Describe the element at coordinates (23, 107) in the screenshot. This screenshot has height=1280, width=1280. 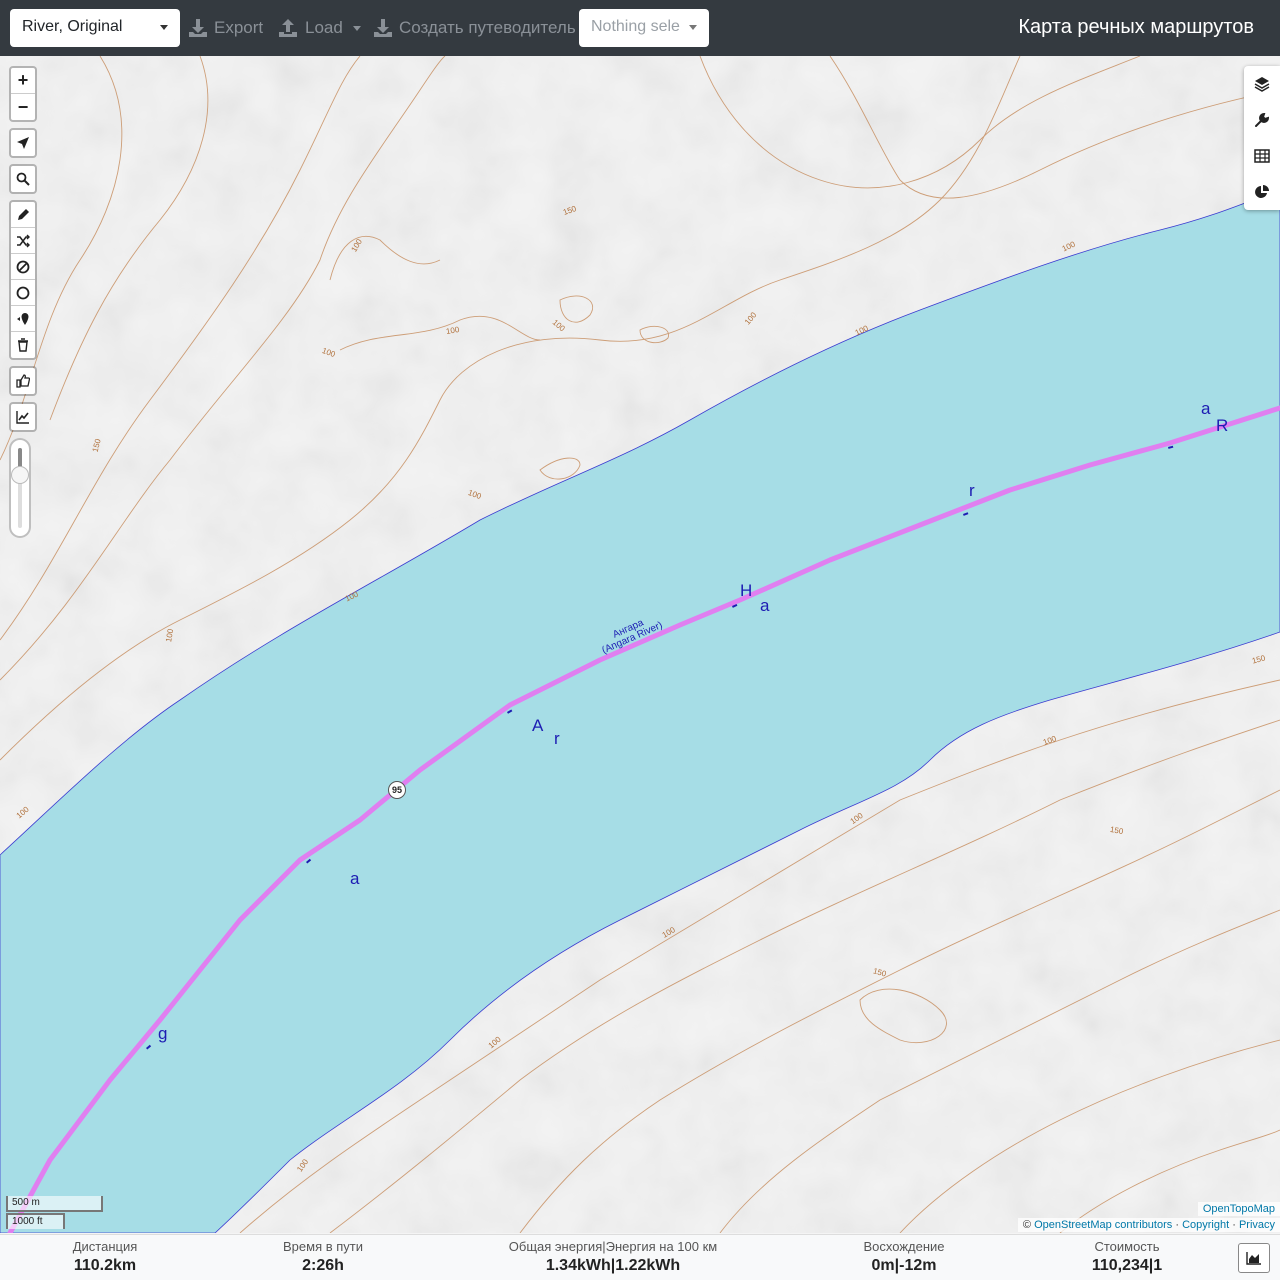
I see `zoom-out-button: −` at that location.